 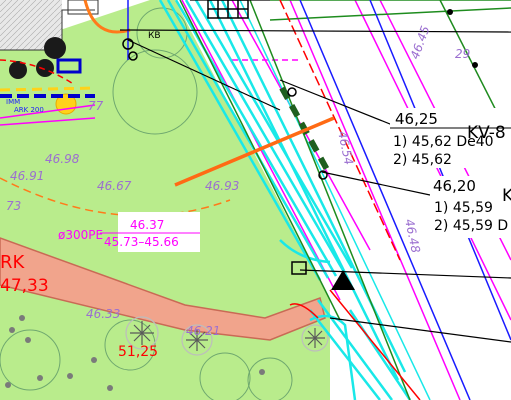 I want to click on elevation-label: 46.98, so click(x=62, y=159).